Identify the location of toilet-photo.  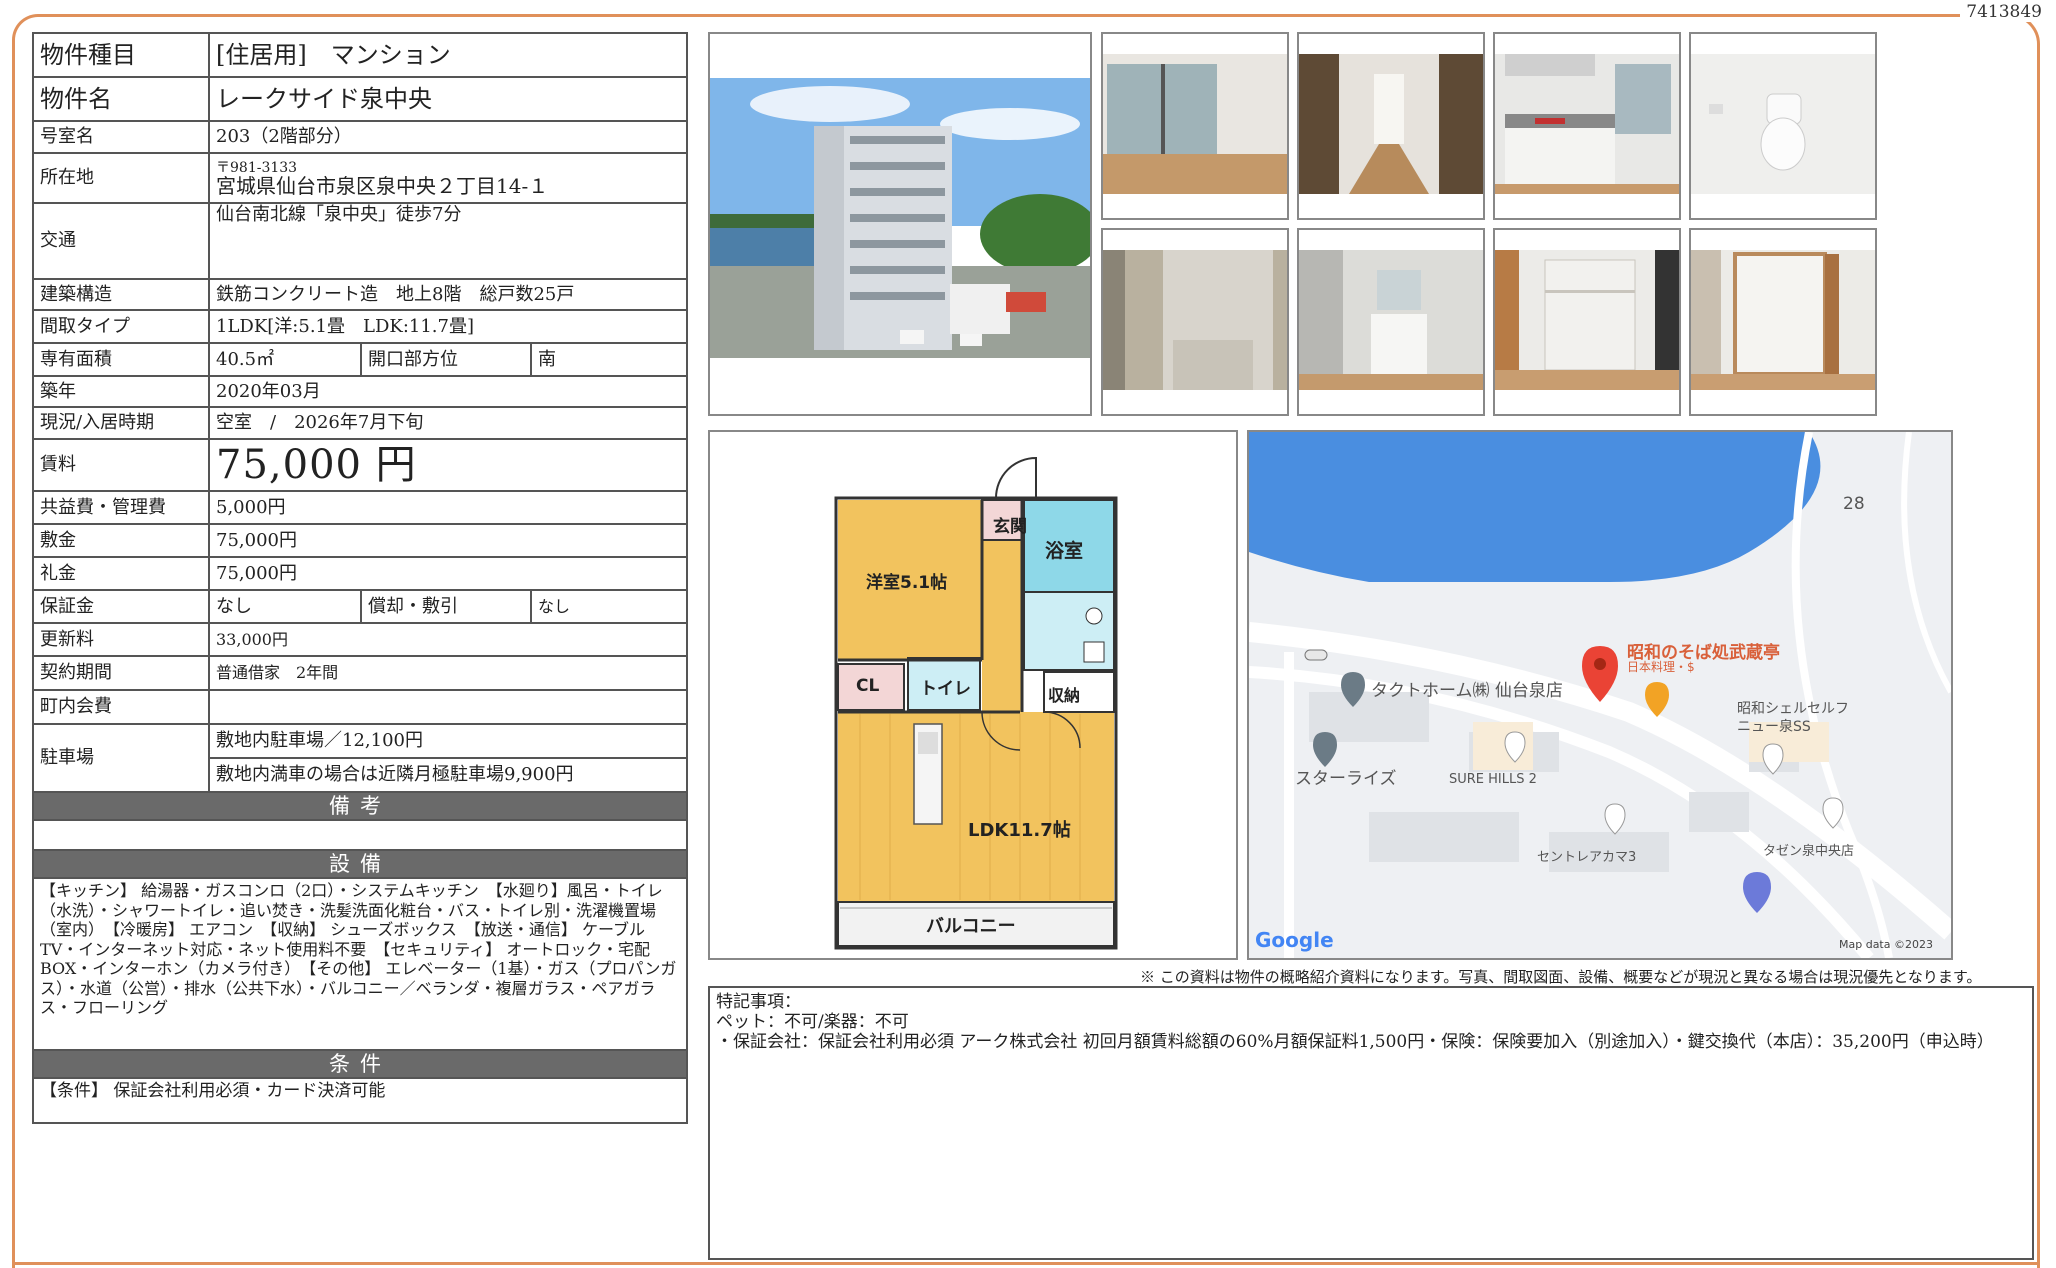
(1783, 126).